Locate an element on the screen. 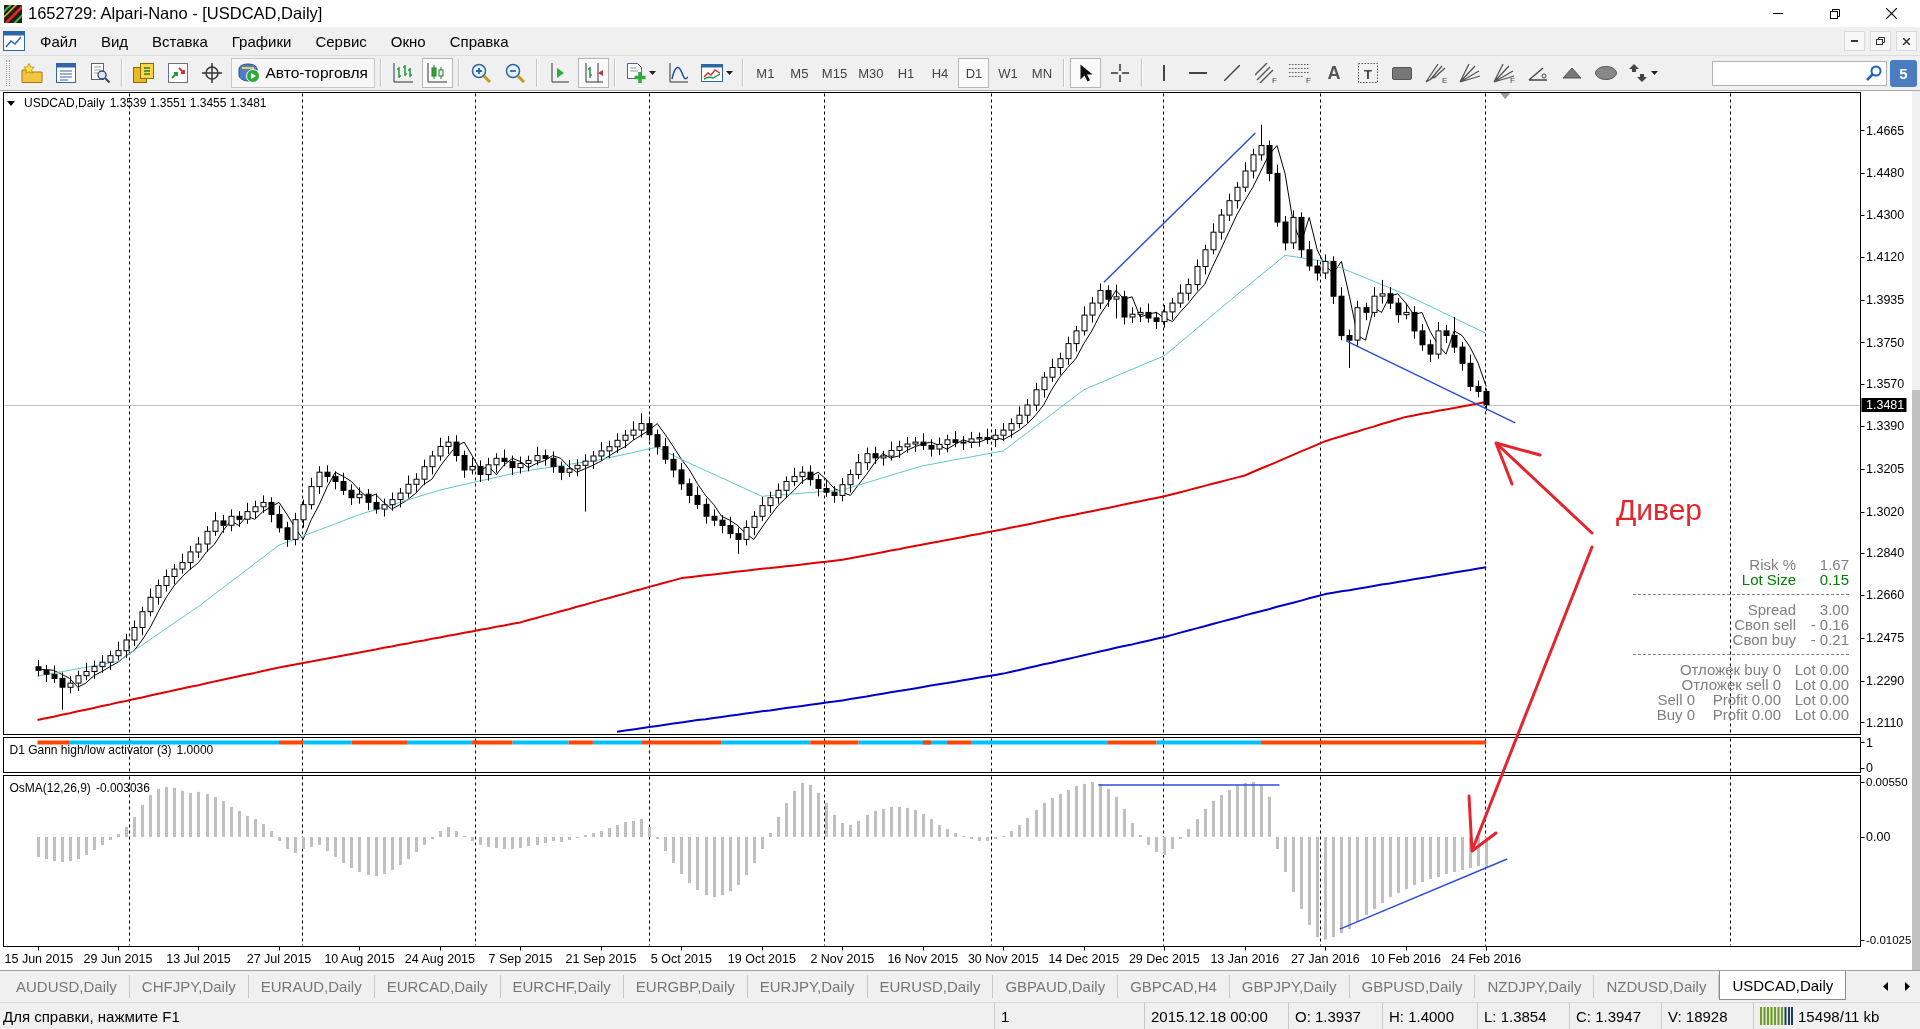 The image size is (1920, 1029). info-value: 3.00 is located at coordinates (1834, 609).